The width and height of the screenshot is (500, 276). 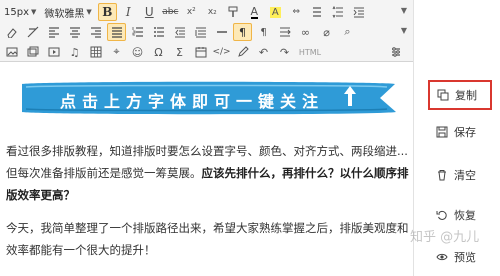 What do you see at coordinates (443, 95) in the screenshot?
I see `copy-icon` at bounding box center [443, 95].